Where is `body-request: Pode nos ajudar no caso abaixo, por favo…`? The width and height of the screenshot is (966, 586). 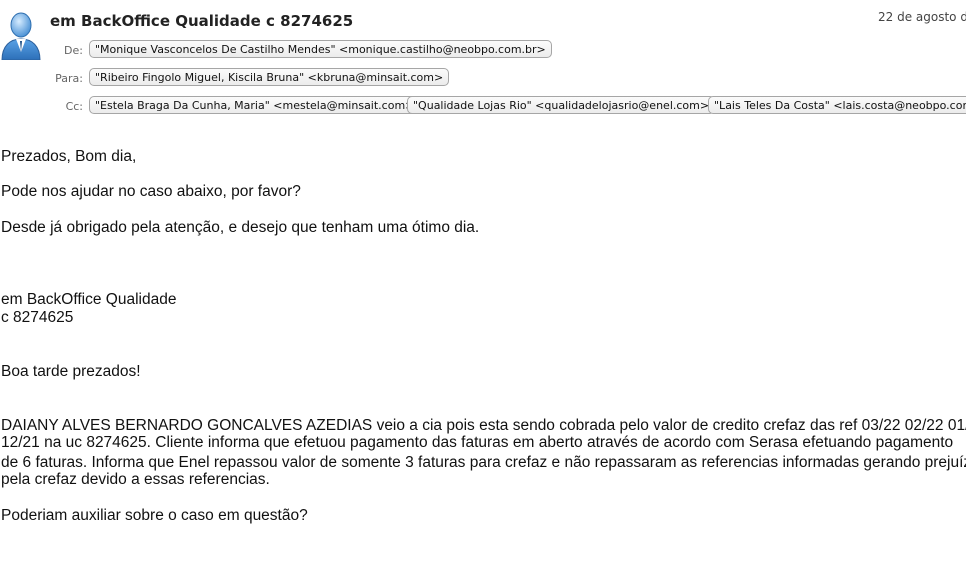
body-request: Pode nos ajudar no caso abaixo, por favo… is located at coordinates (151, 191).